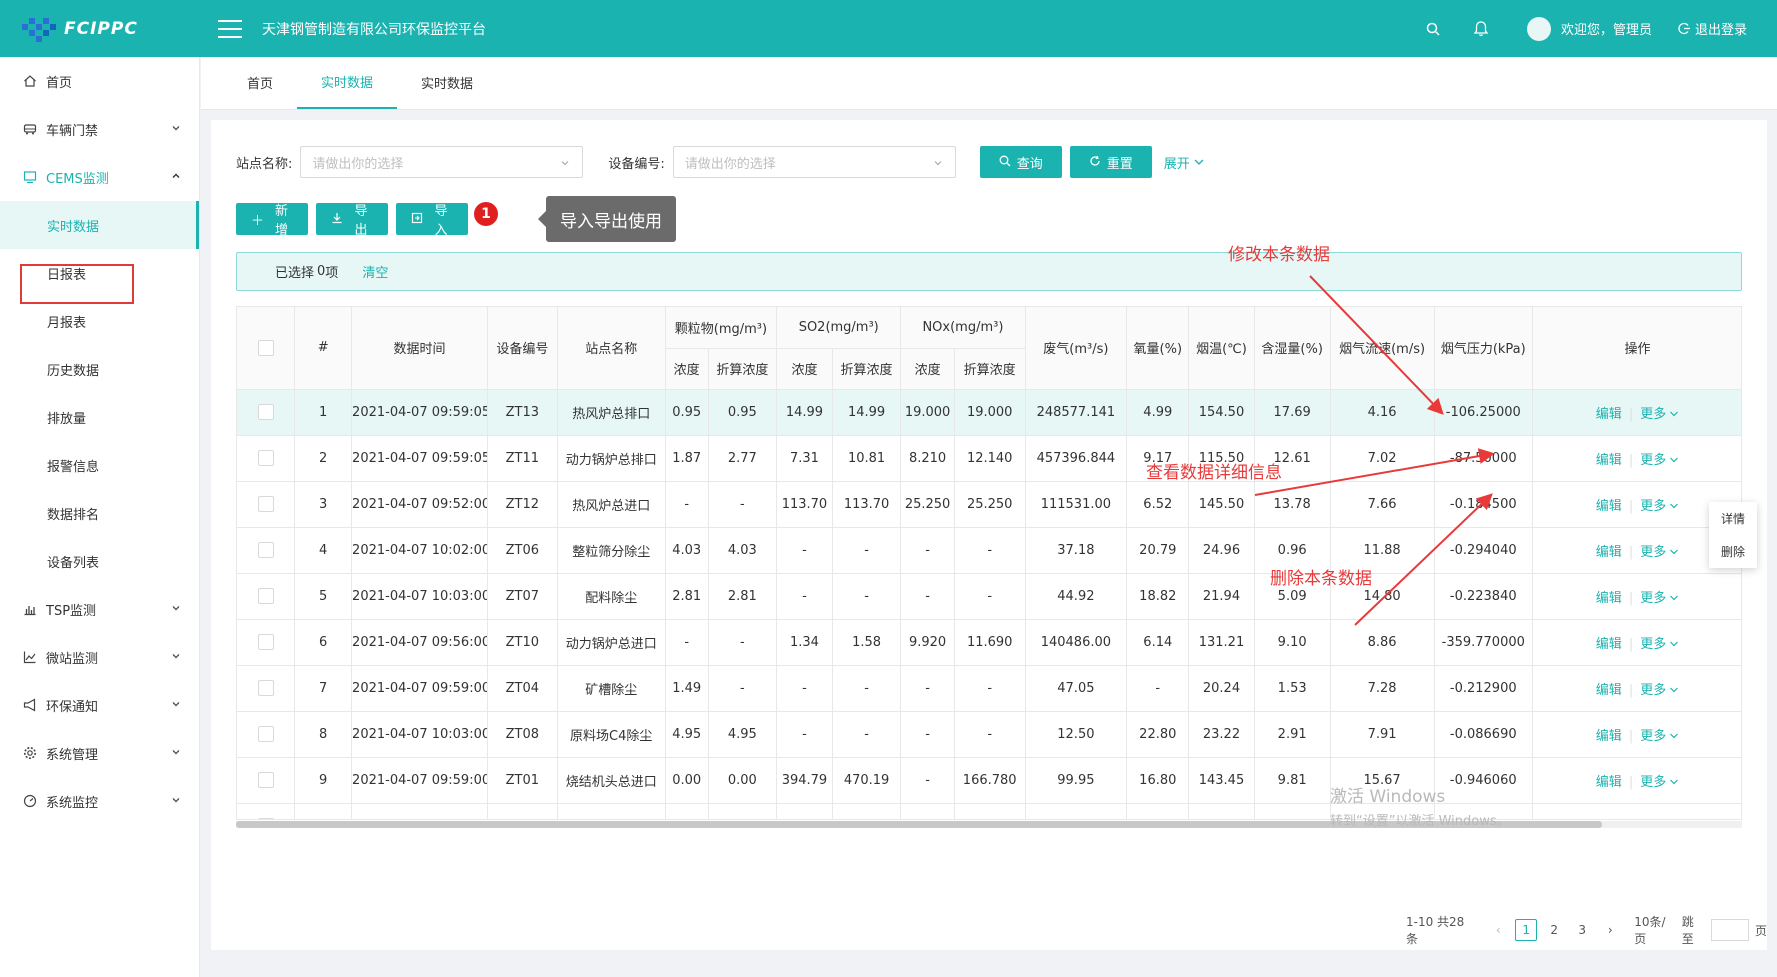 The height and width of the screenshot is (977, 1777). Describe the element at coordinates (99, 369) in the screenshot. I see `sidebar-sub-history: 历史数据` at that location.